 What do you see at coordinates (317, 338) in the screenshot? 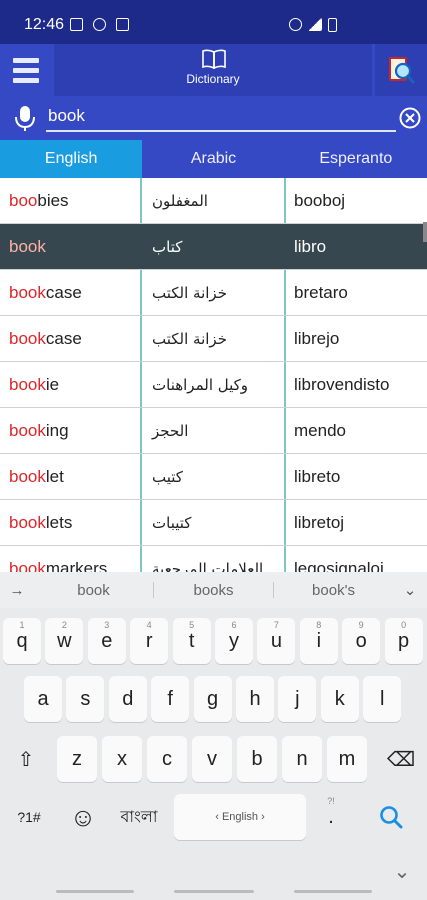
I see `esperanto-word: librejo` at bounding box center [317, 338].